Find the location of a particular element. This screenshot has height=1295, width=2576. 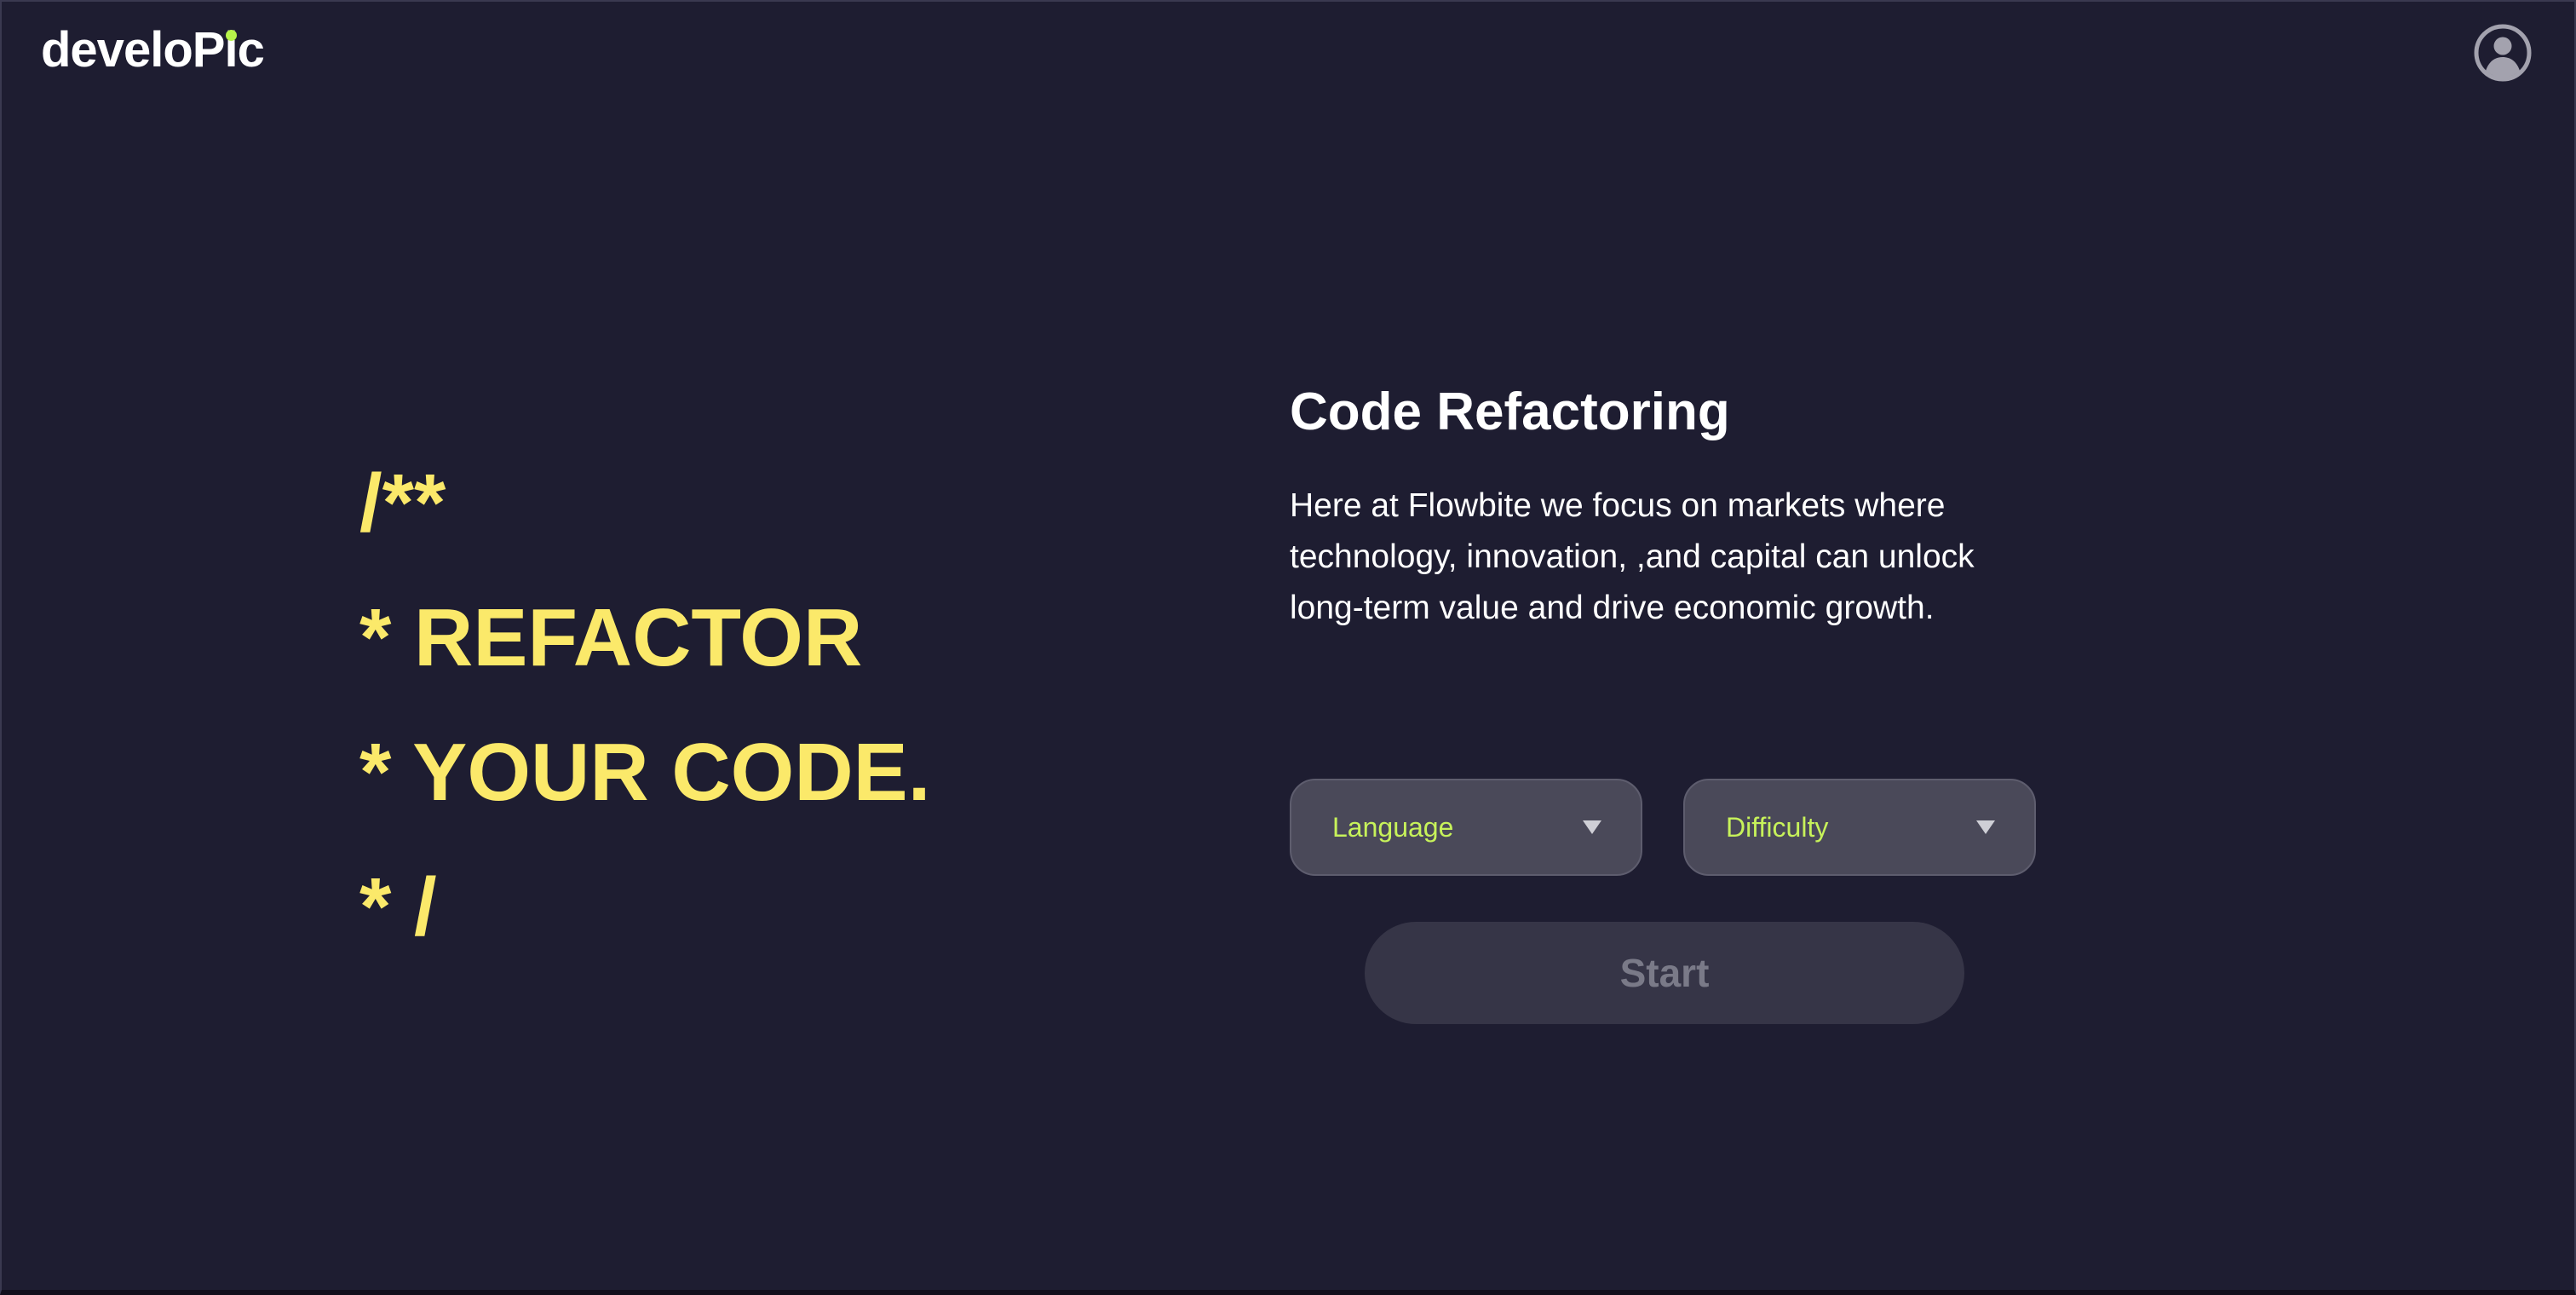

logo-text-prefix: develoP is located at coordinates (133, 50).